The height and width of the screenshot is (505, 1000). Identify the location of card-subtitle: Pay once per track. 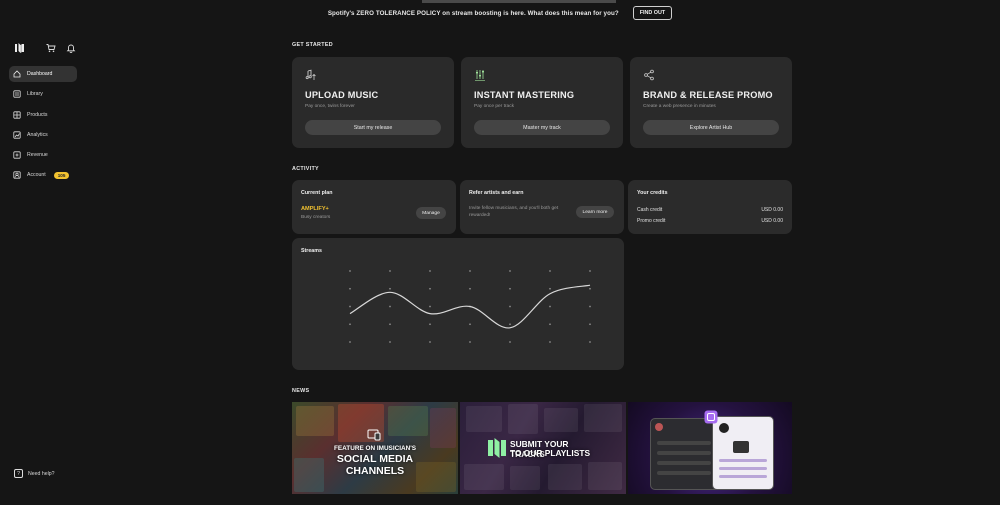
(494, 106).